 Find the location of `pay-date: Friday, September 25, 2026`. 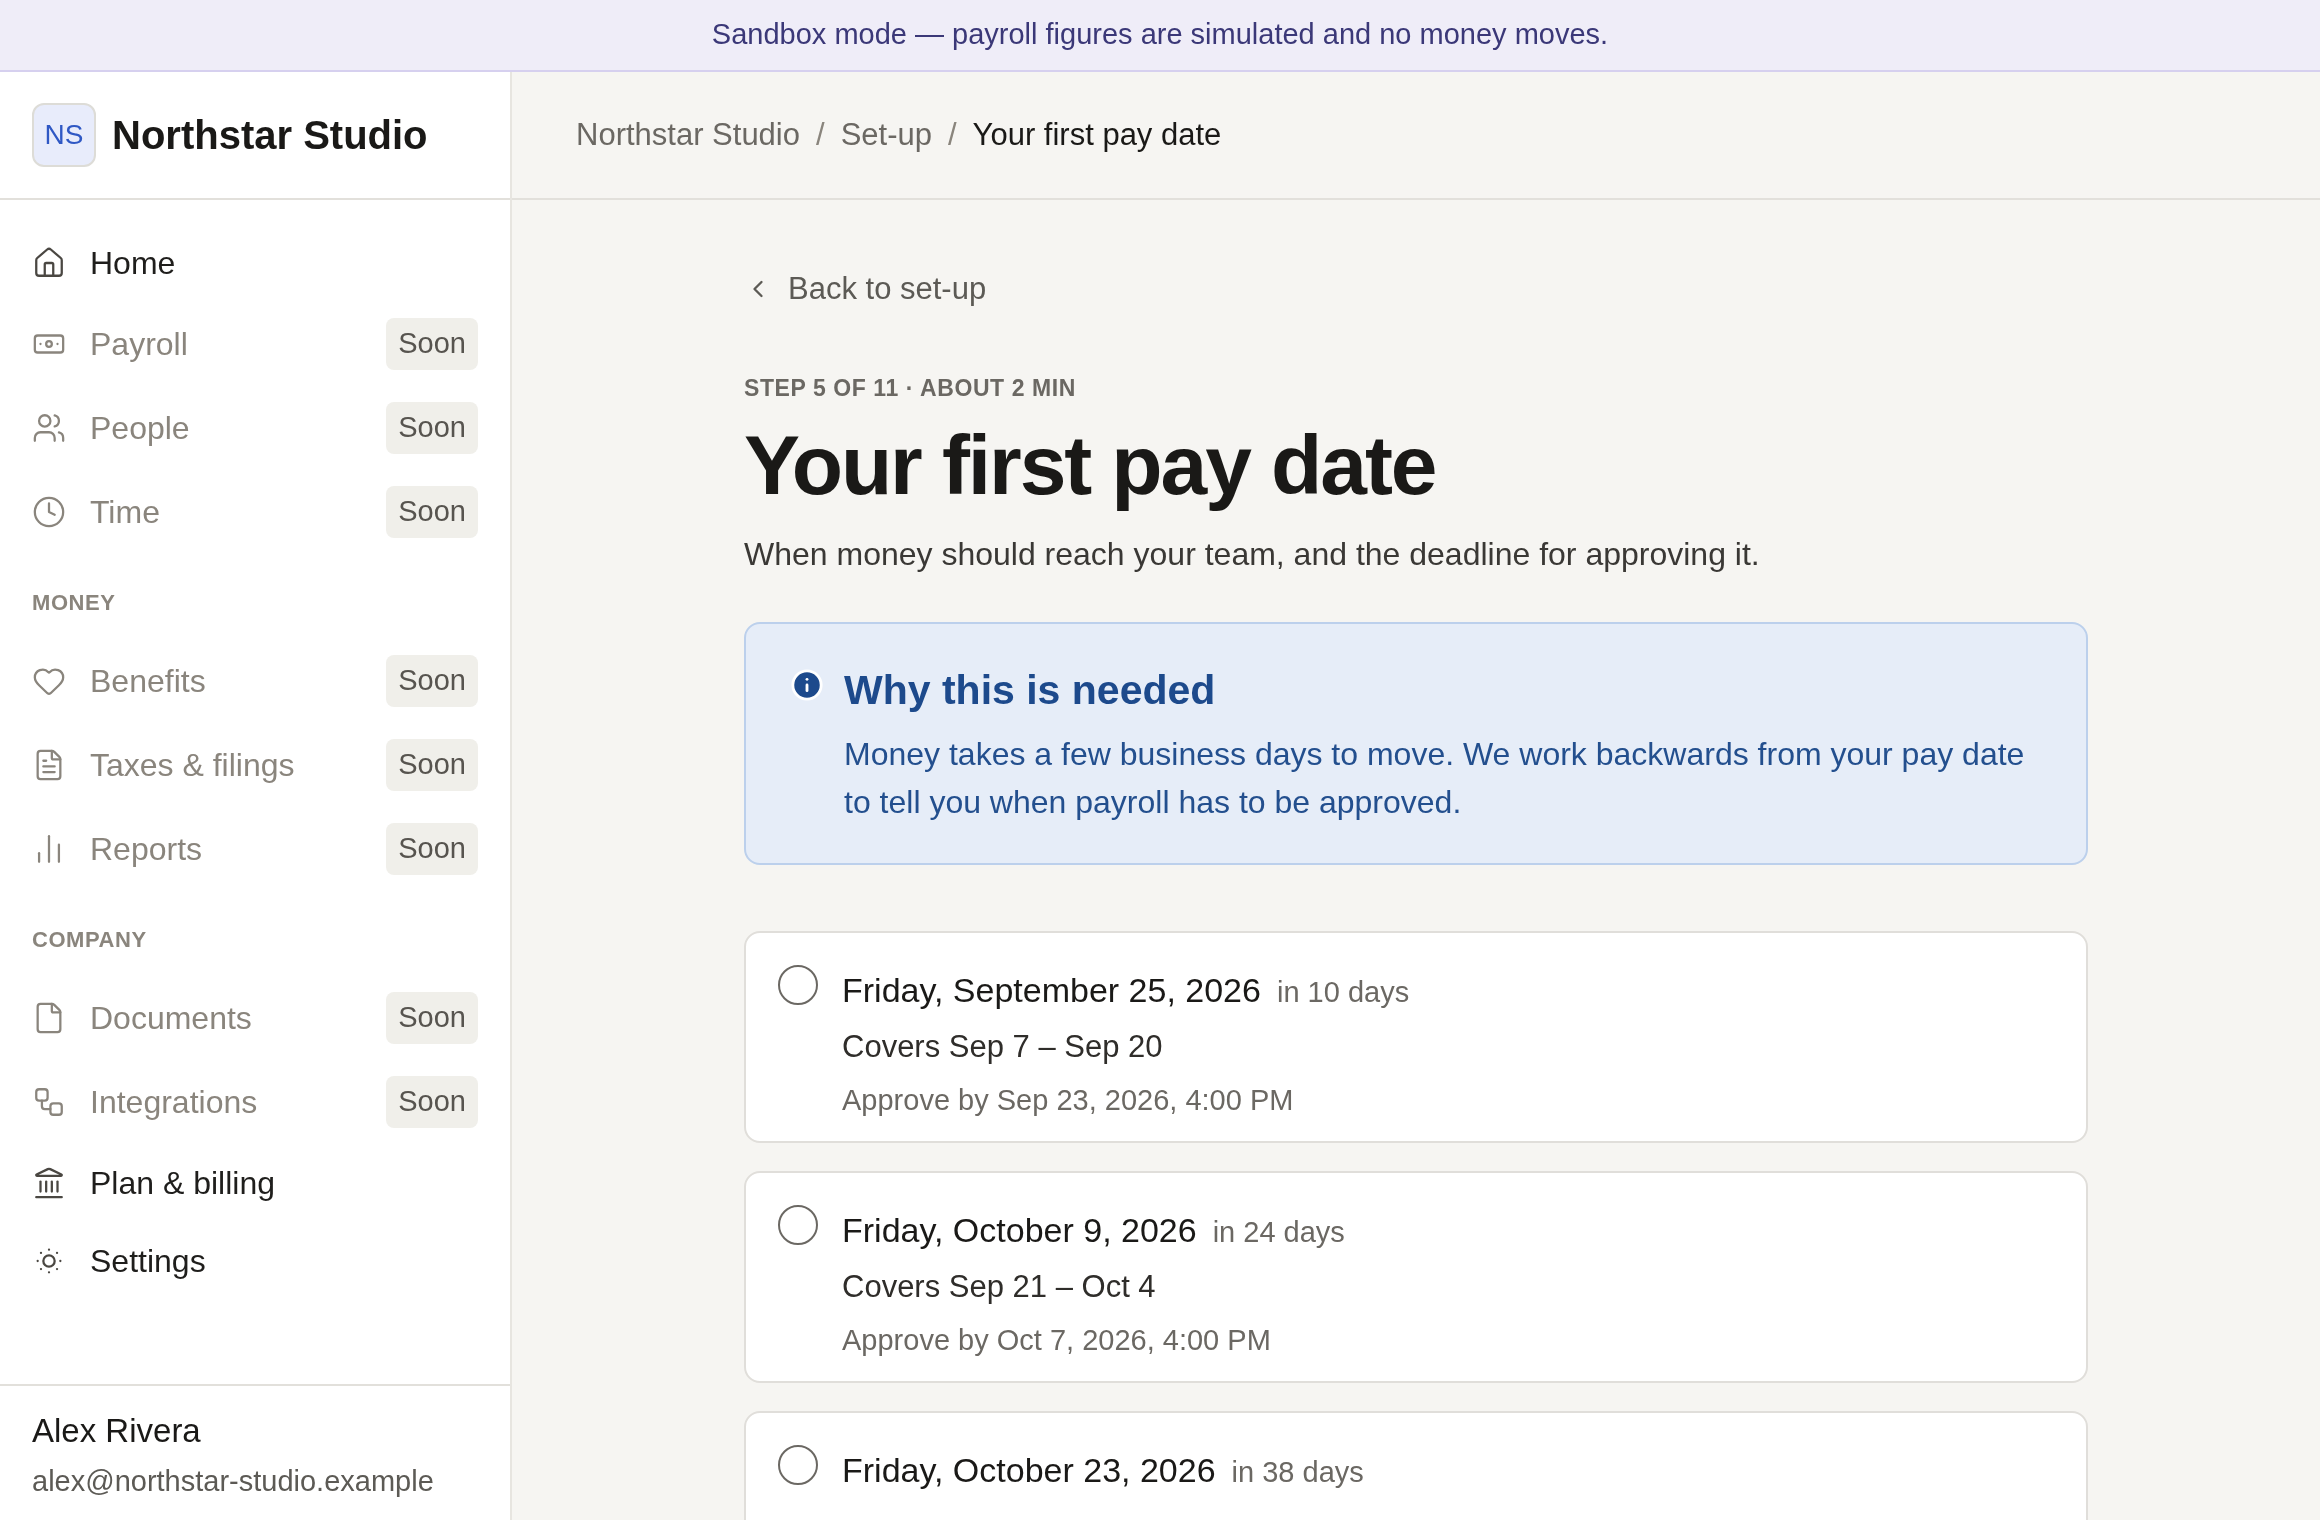

pay-date: Friday, September 25, 2026 is located at coordinates (1051, 990).